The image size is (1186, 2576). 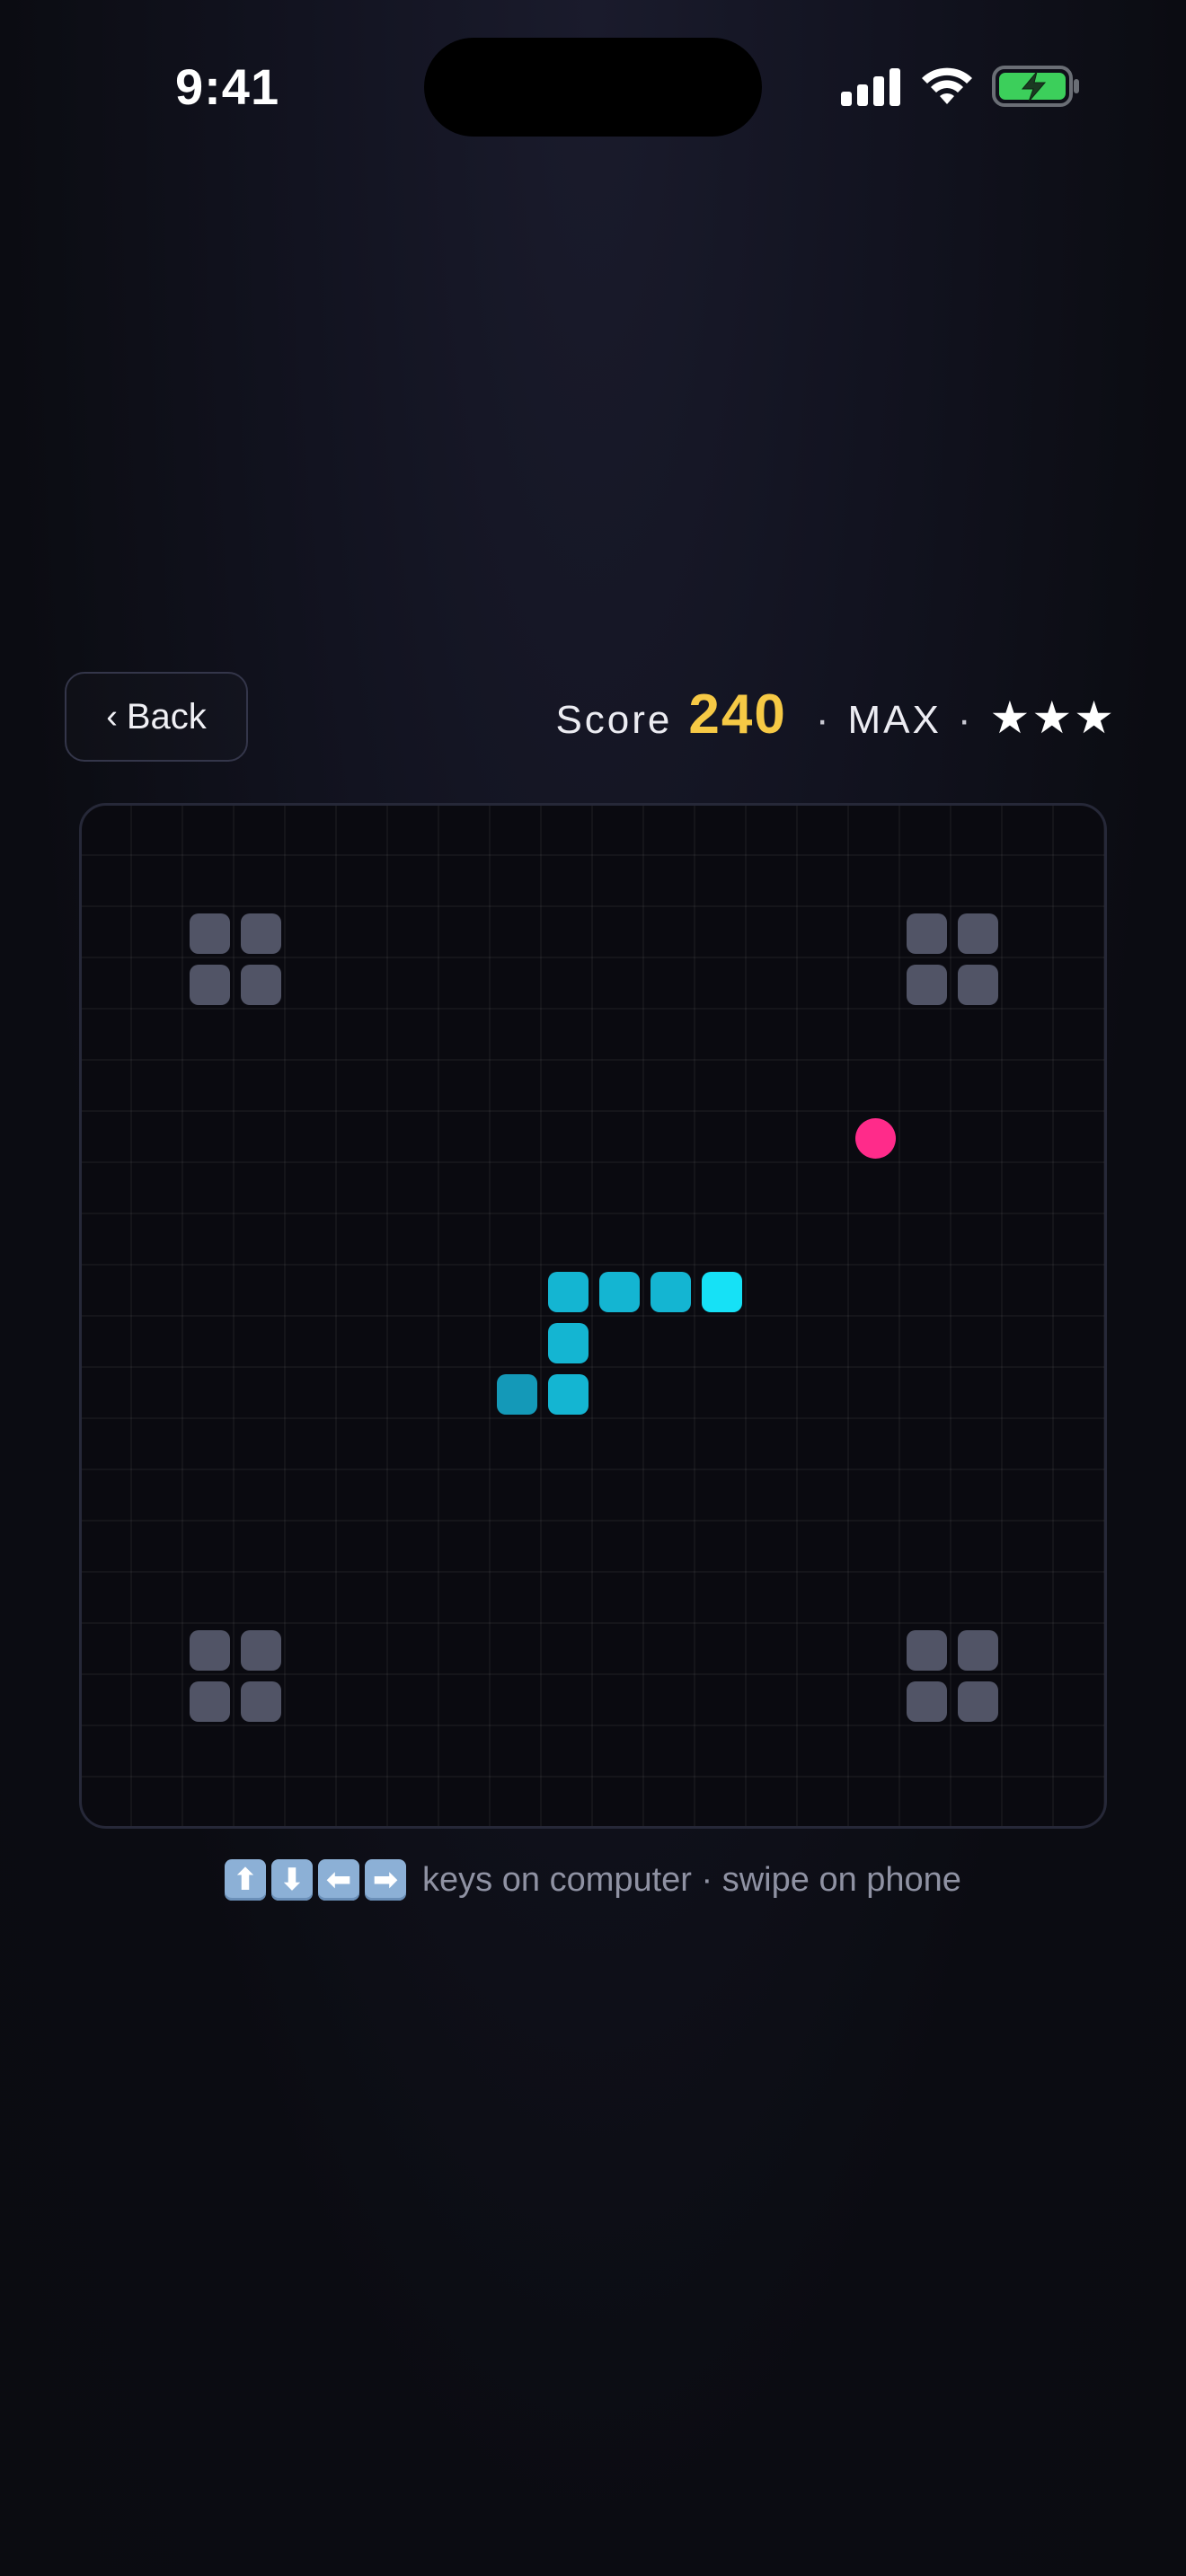 What do you see at coordinates (871, 86) in the screenshot?
I see `cellular-signal-icon` at bounding box center [871, 86].